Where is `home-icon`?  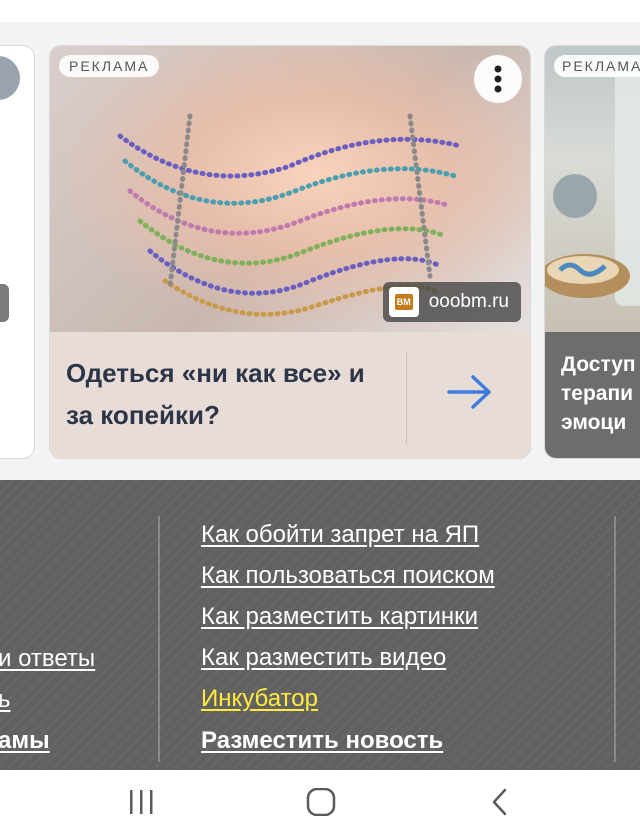
home-icon is located at coordinates (321, 802).